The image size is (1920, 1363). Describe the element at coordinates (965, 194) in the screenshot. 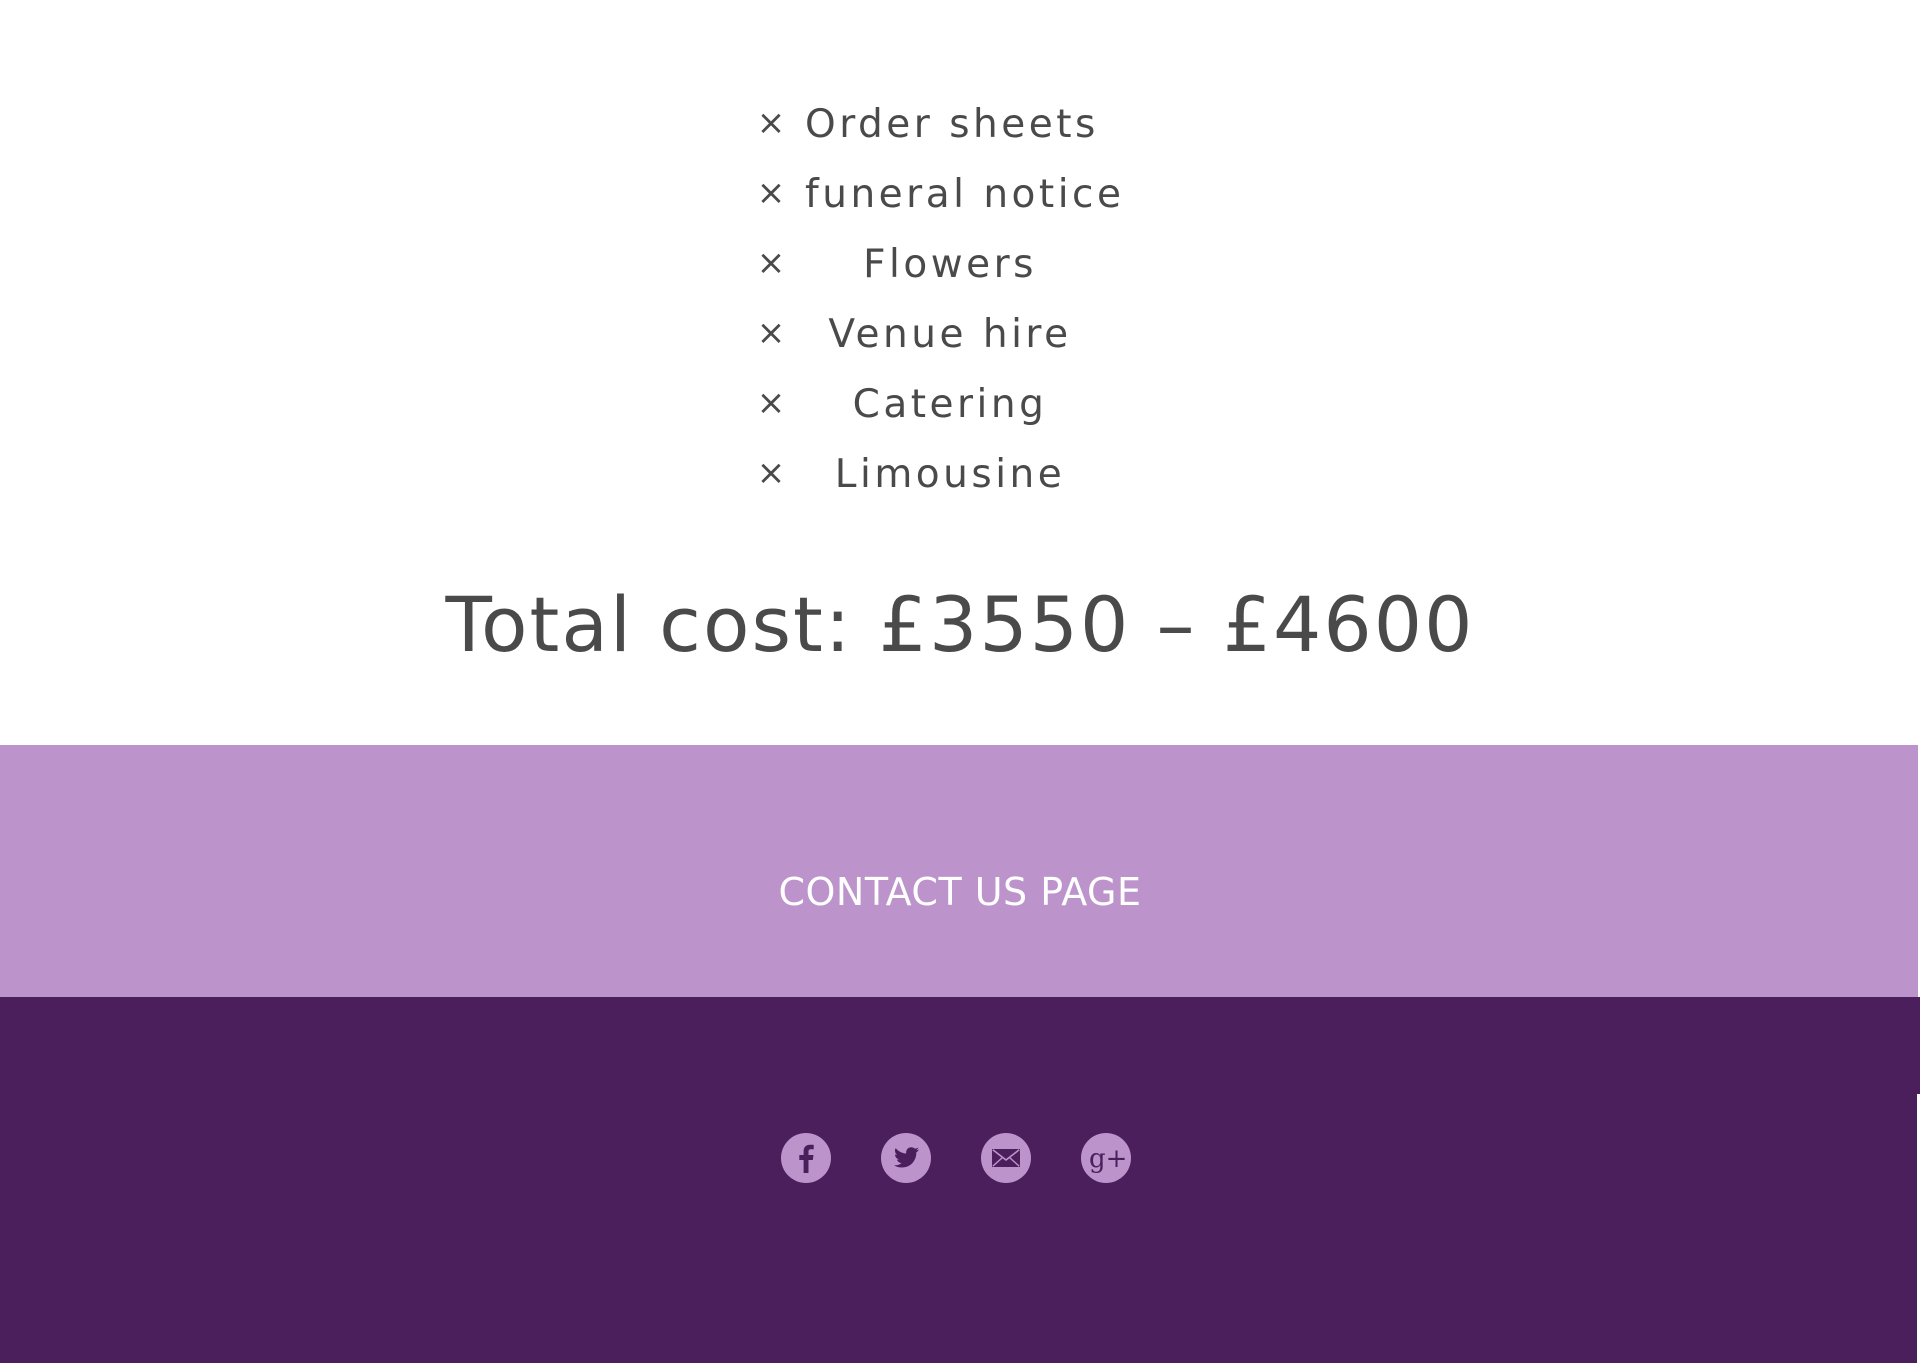

I see `list-item-label: funeral notice` at that location.